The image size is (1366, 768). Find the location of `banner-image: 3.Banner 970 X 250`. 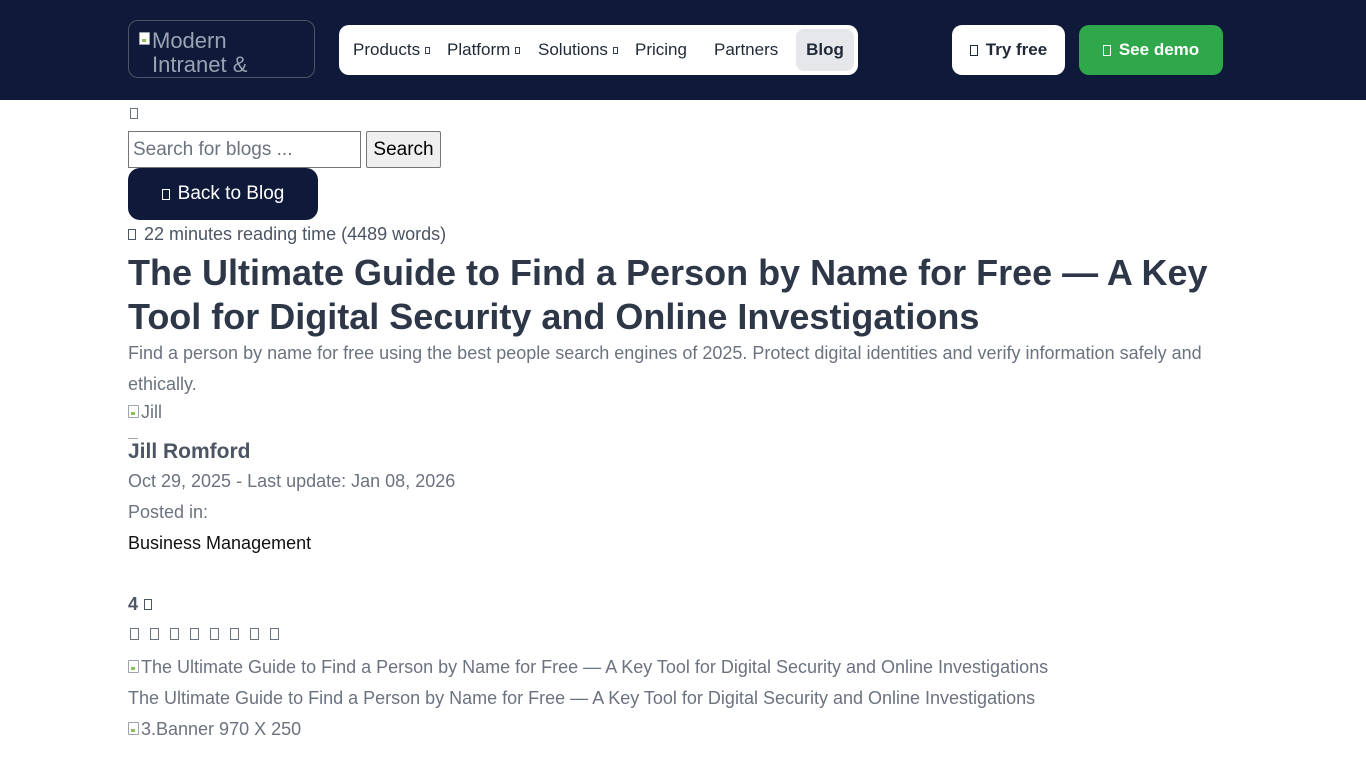

banner-image: 3.Banner 970 X 250 is located at coordinates (214, 729).